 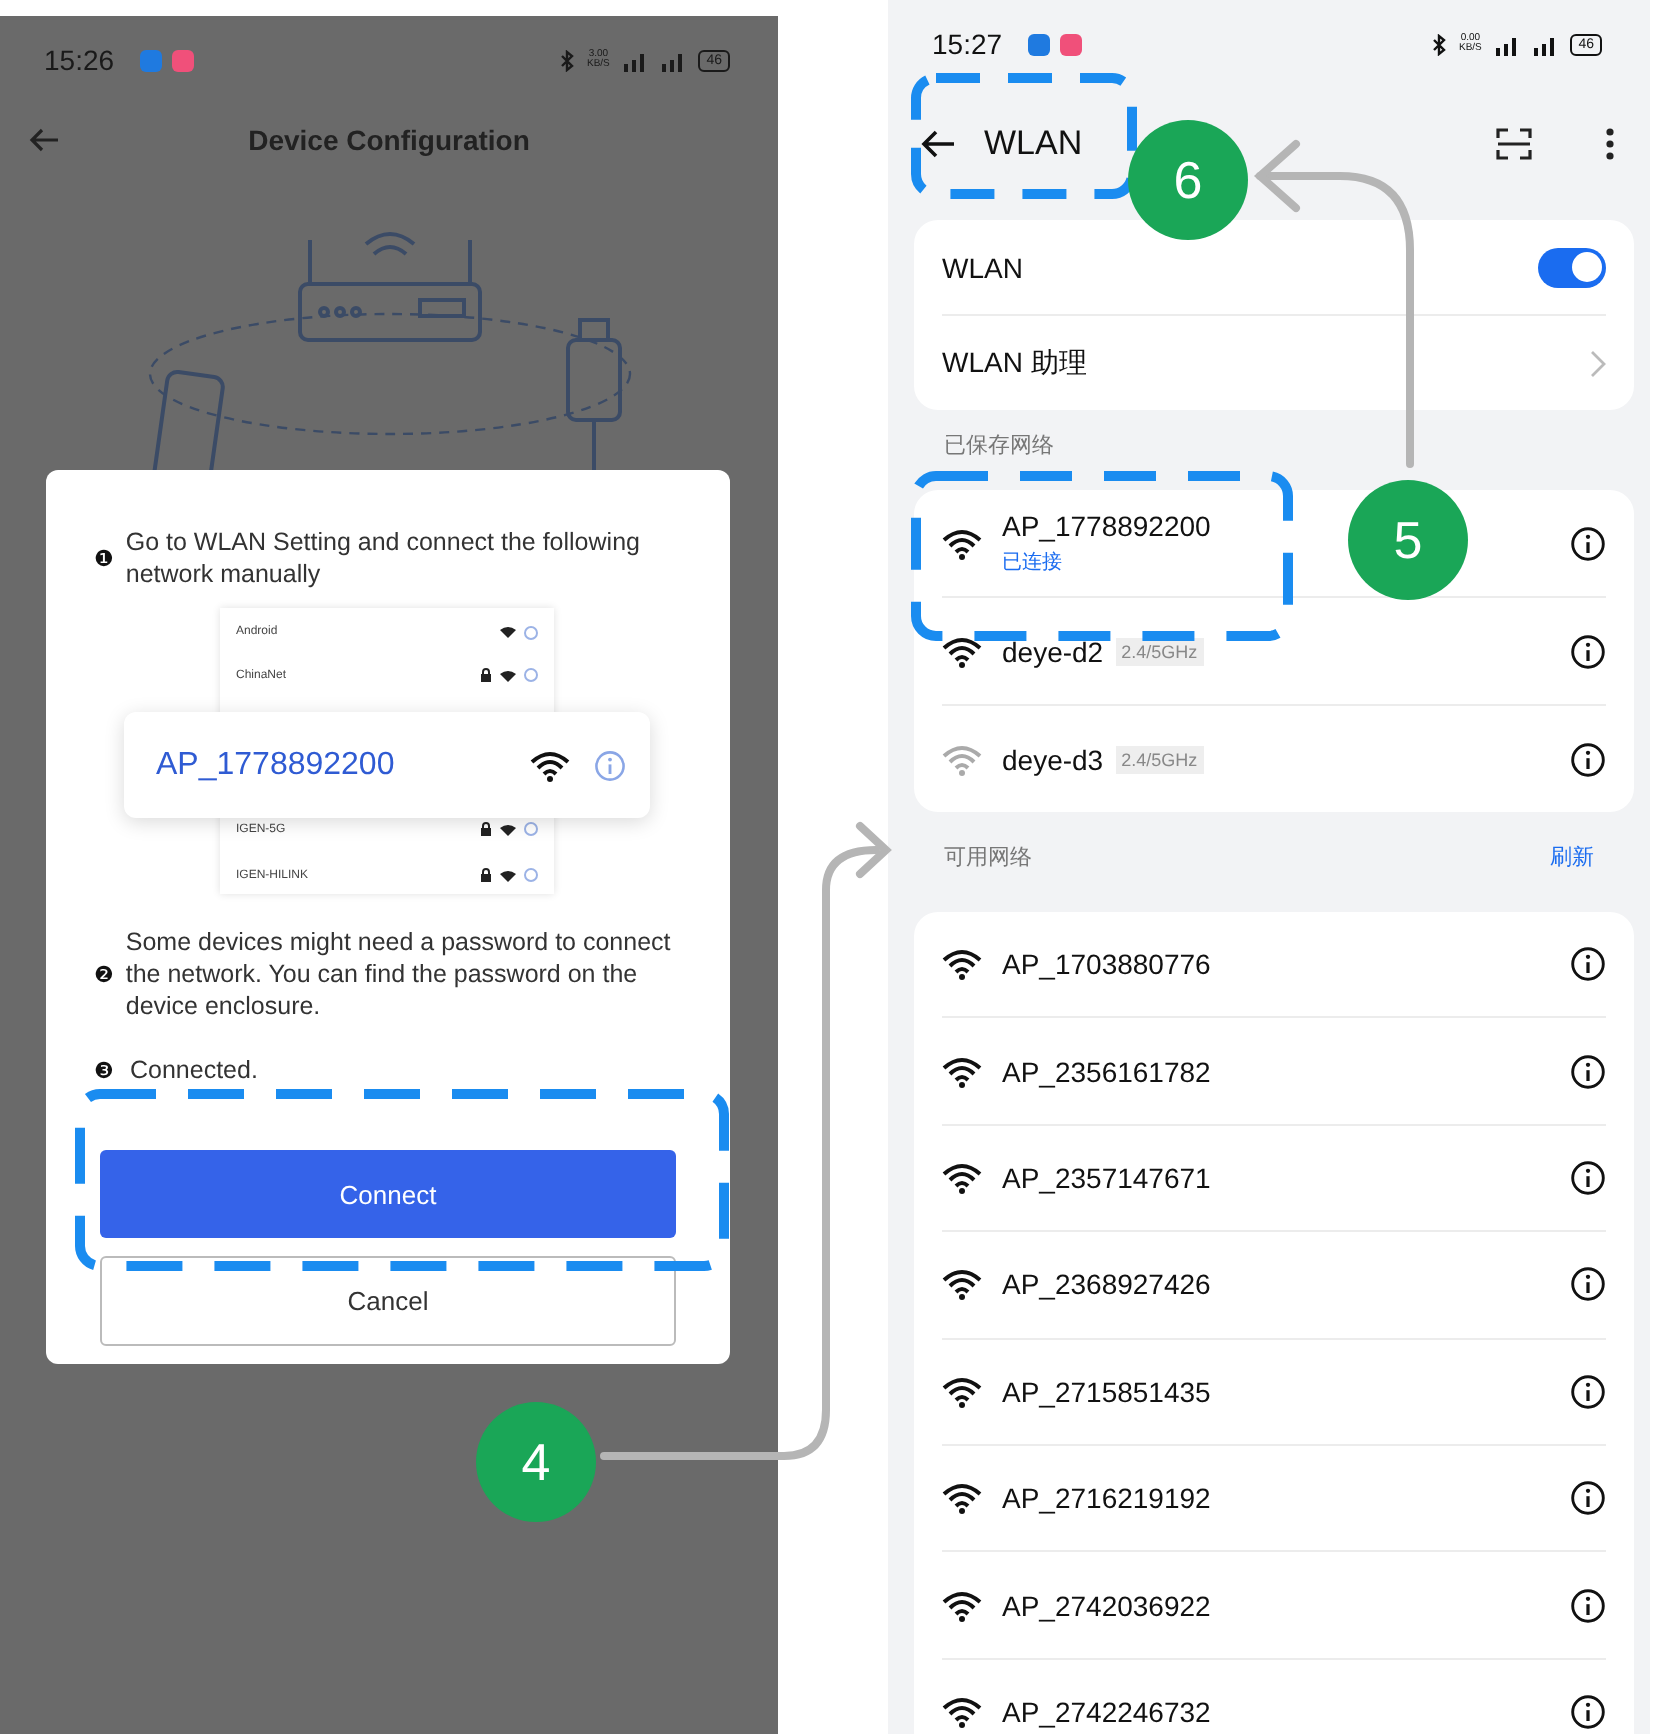 I want to click on connect-button: Connect, so click(x=388, y=1194).